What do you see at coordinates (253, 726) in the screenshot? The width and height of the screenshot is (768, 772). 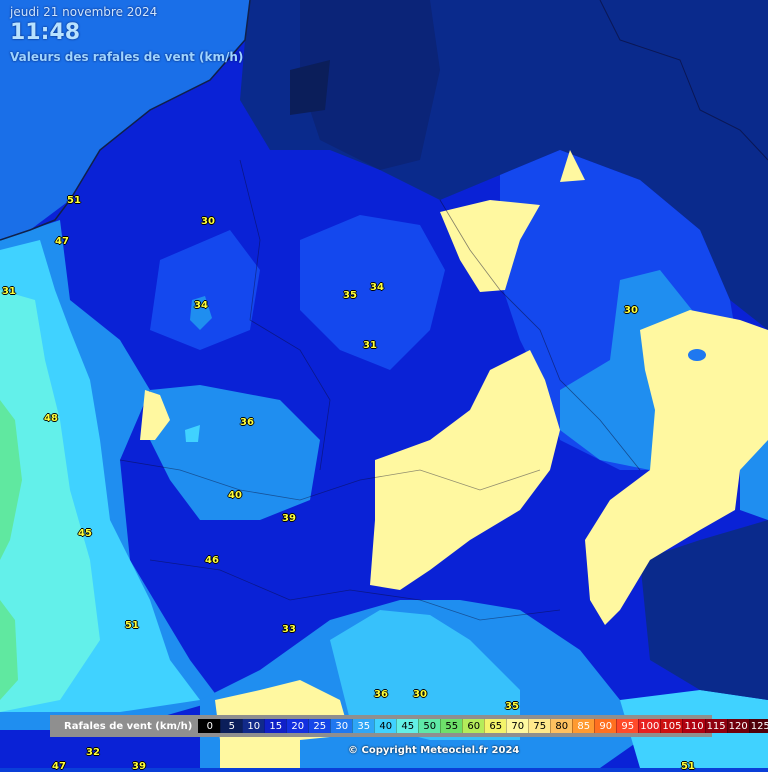 I see `legend-step: 10` at bounding box center [253, 726].